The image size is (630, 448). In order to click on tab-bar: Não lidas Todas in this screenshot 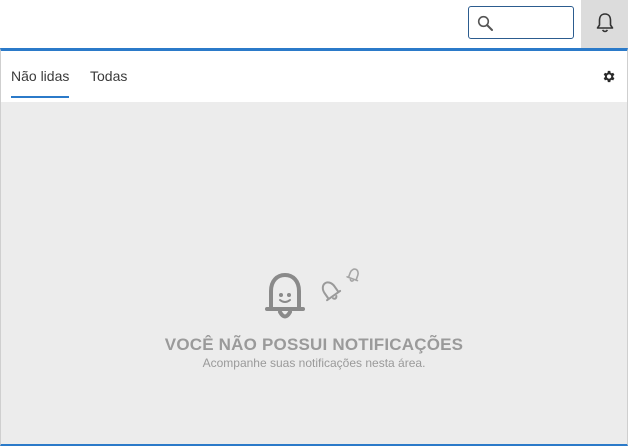, I will do `click(314, 76)`.